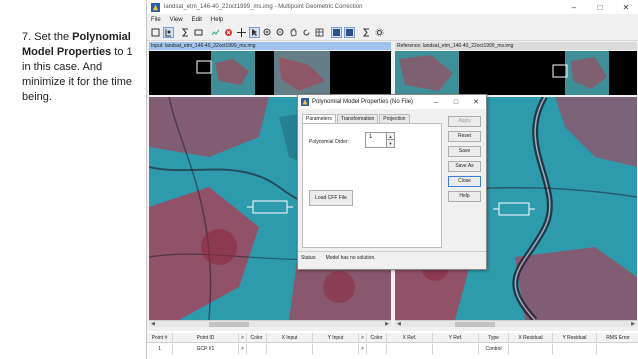 The height and width of the screenshot is (359, 638). Describe the element at coordinates (392, 33) in the screenshot. I see `toolbar` at that location.